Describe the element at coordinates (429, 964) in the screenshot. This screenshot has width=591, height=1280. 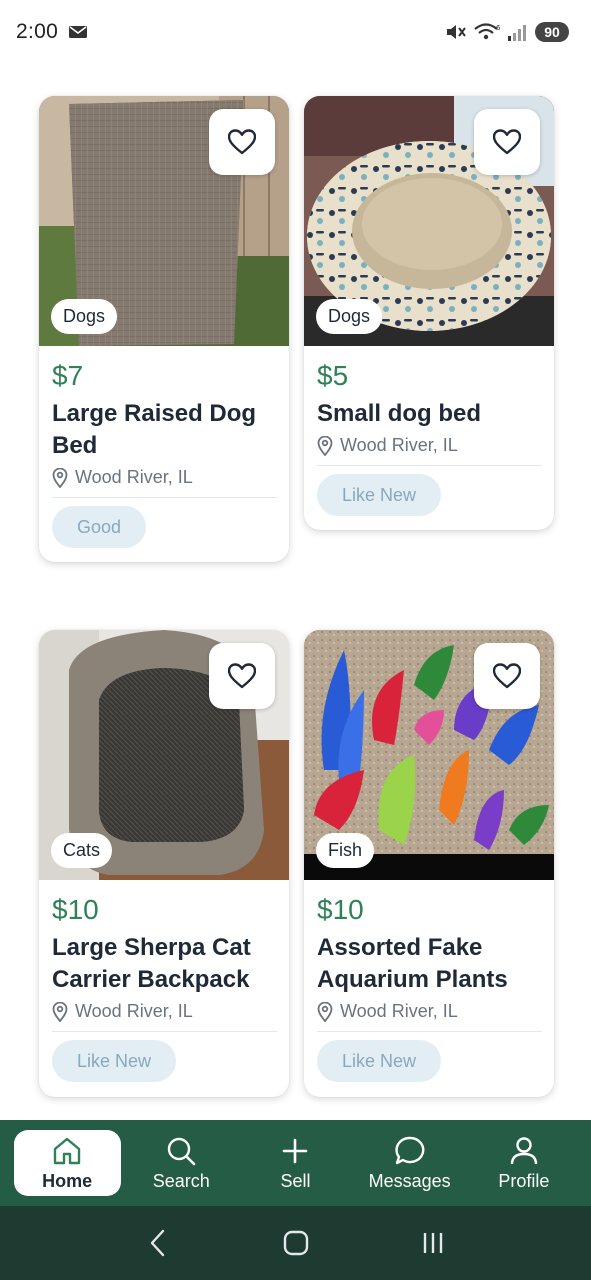
I see `listing-title: Assorted Fake Aquarium Plants` at that location.